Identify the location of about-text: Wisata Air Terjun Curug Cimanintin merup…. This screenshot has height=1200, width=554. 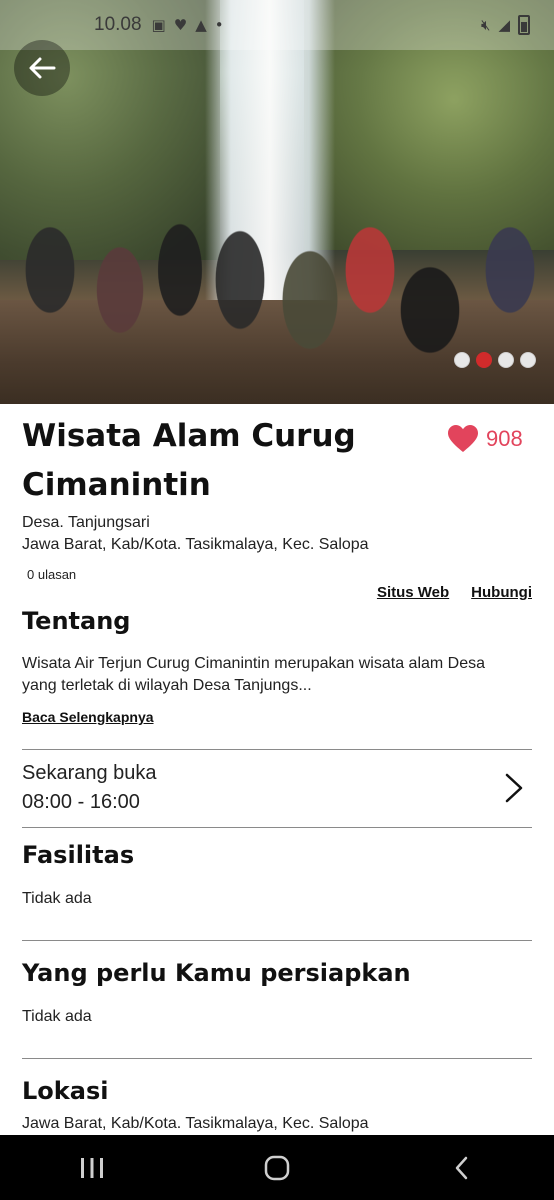
(253, 675).